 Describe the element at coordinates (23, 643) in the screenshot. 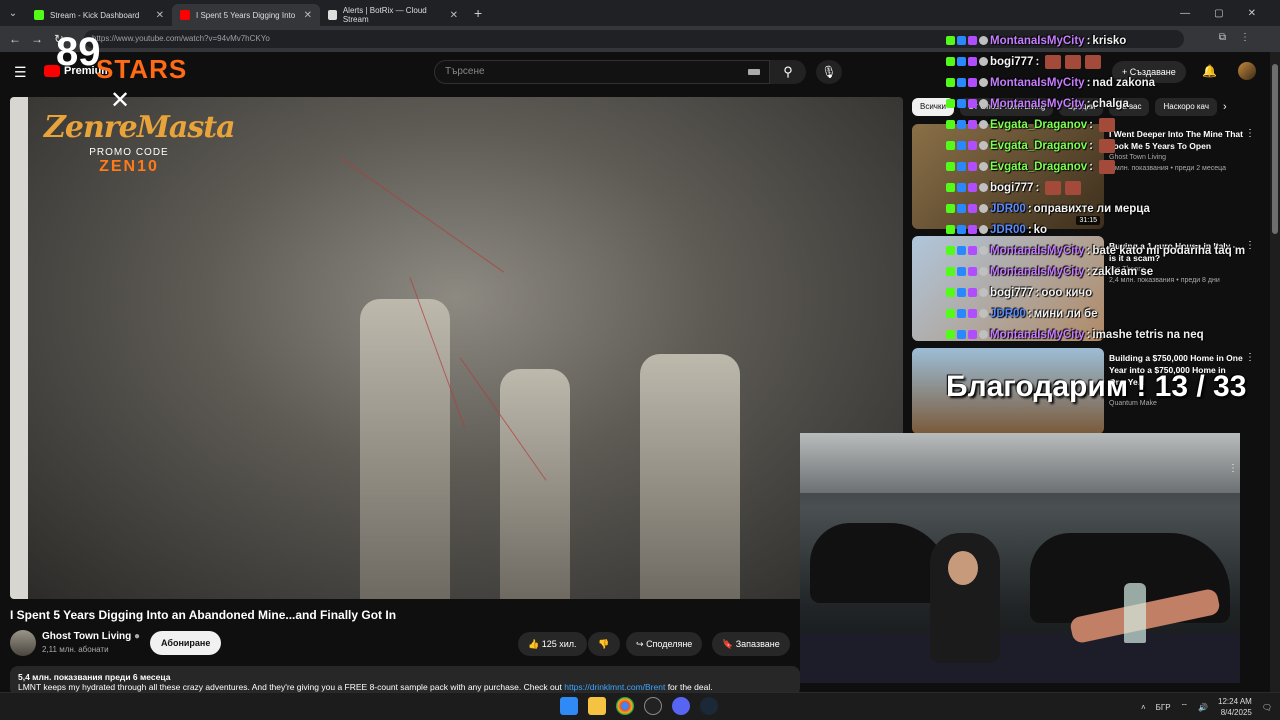

I see `channel-avatar` at that location.